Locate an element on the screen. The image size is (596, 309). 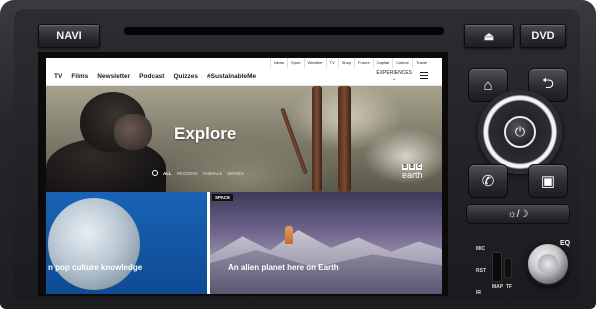
brightness-button: ☼/☽ is located at coordinates (518, 214).